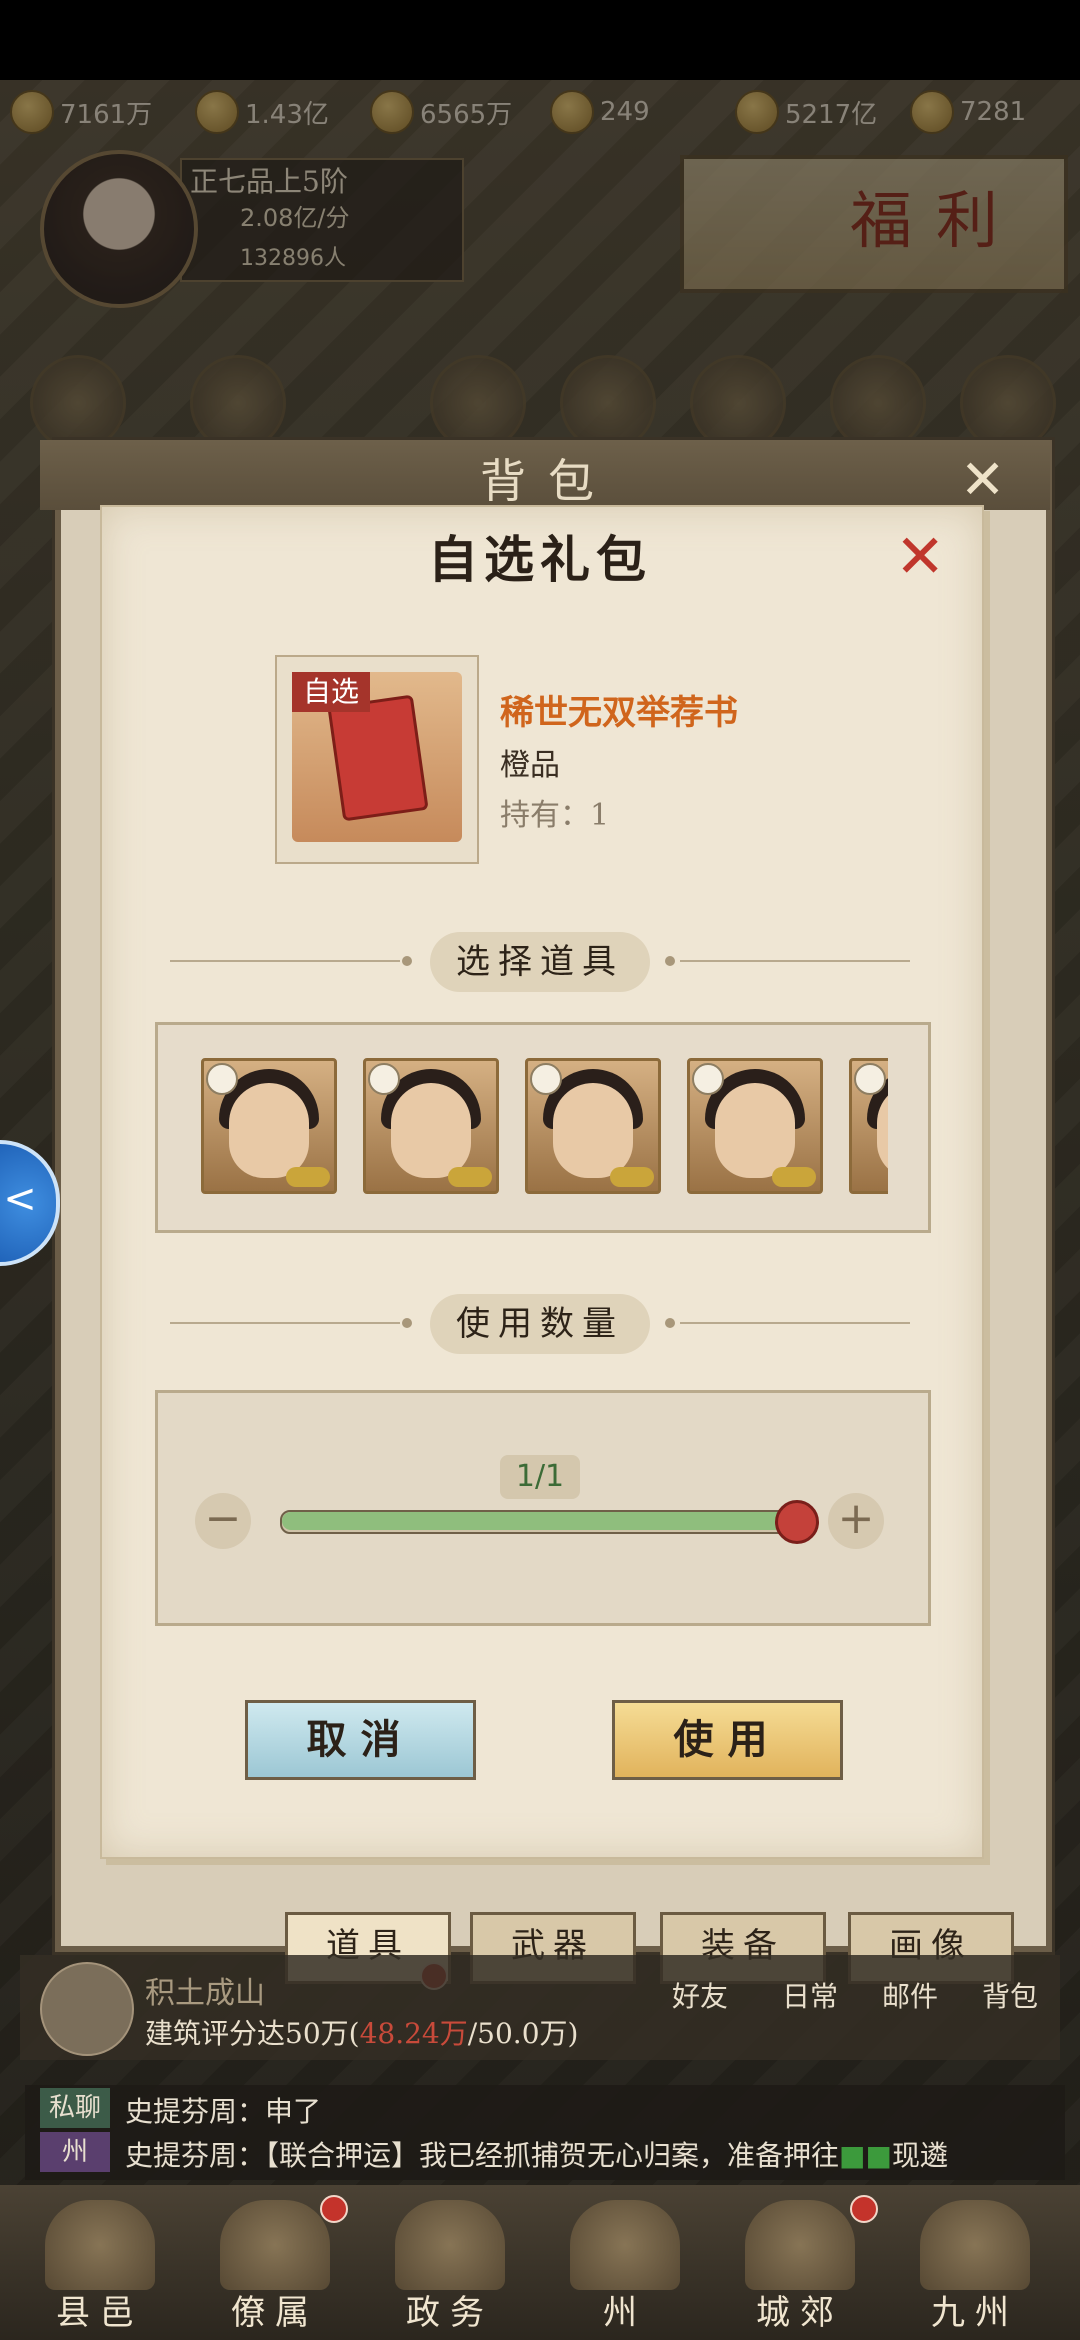 The height and width of the screenshot is (2340, 1080). Describe the element at coordinates (975, 2309) in the screenshot. I see `nav-nine-states: 九州` at that location.